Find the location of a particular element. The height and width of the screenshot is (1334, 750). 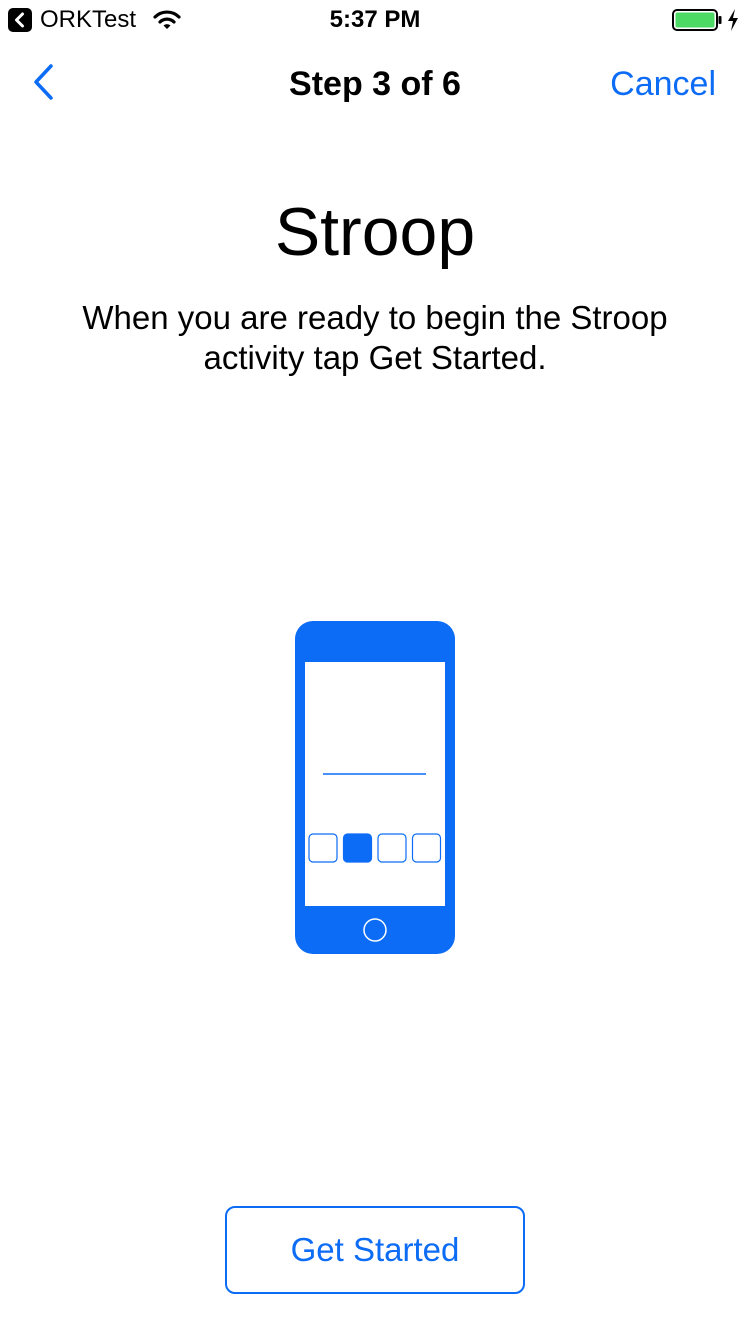

phone-stroop-illustration is located at coordinates (375, 787).